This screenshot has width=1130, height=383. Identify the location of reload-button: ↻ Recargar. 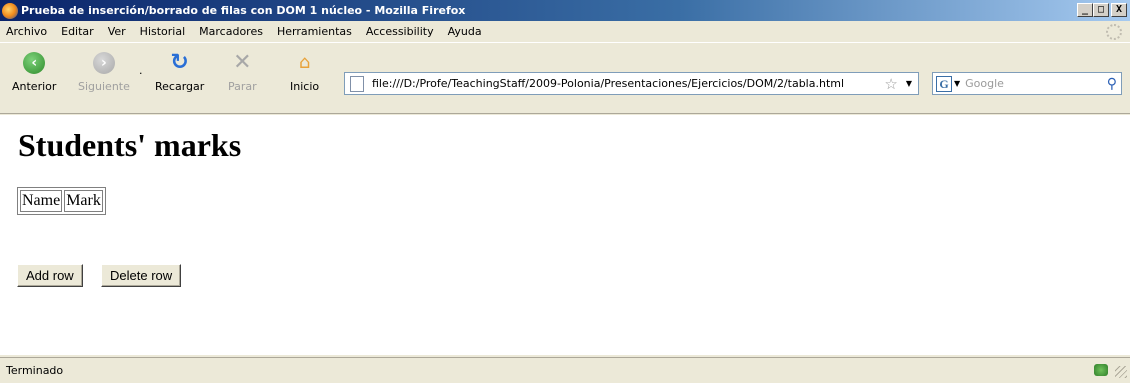
(180, 72).